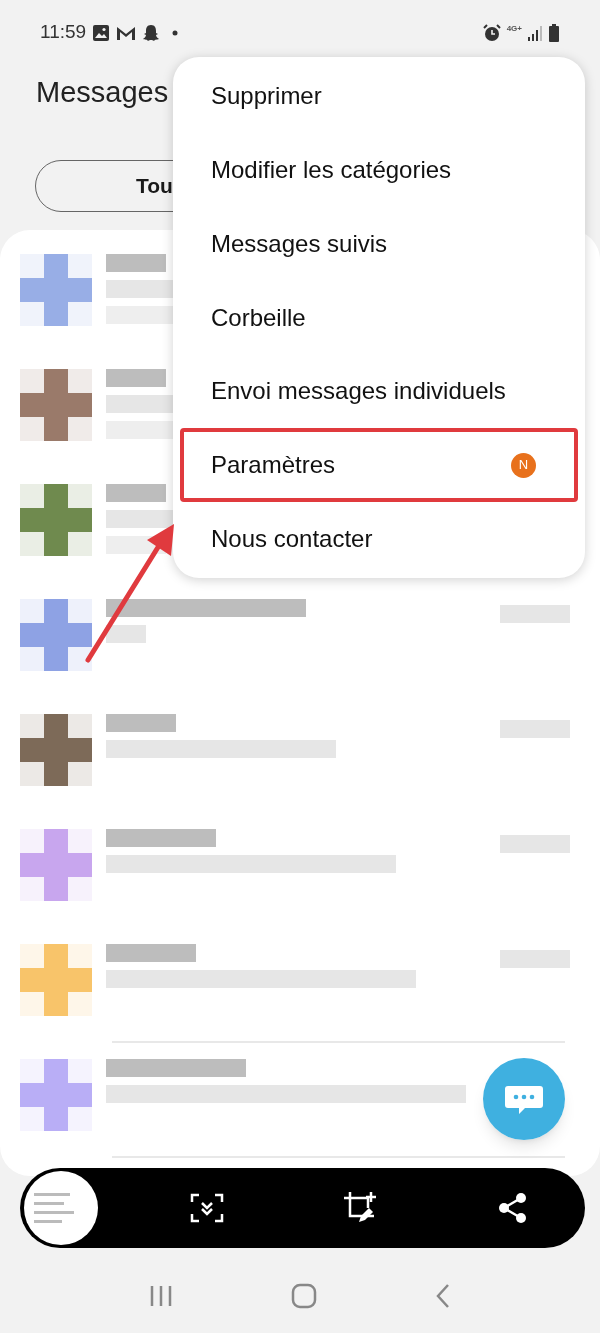 The image size is (600, 1333). What do you see at coordinates (101, 32) in the screenshot?
I see `image-icon` at bounding box center [101, 32].